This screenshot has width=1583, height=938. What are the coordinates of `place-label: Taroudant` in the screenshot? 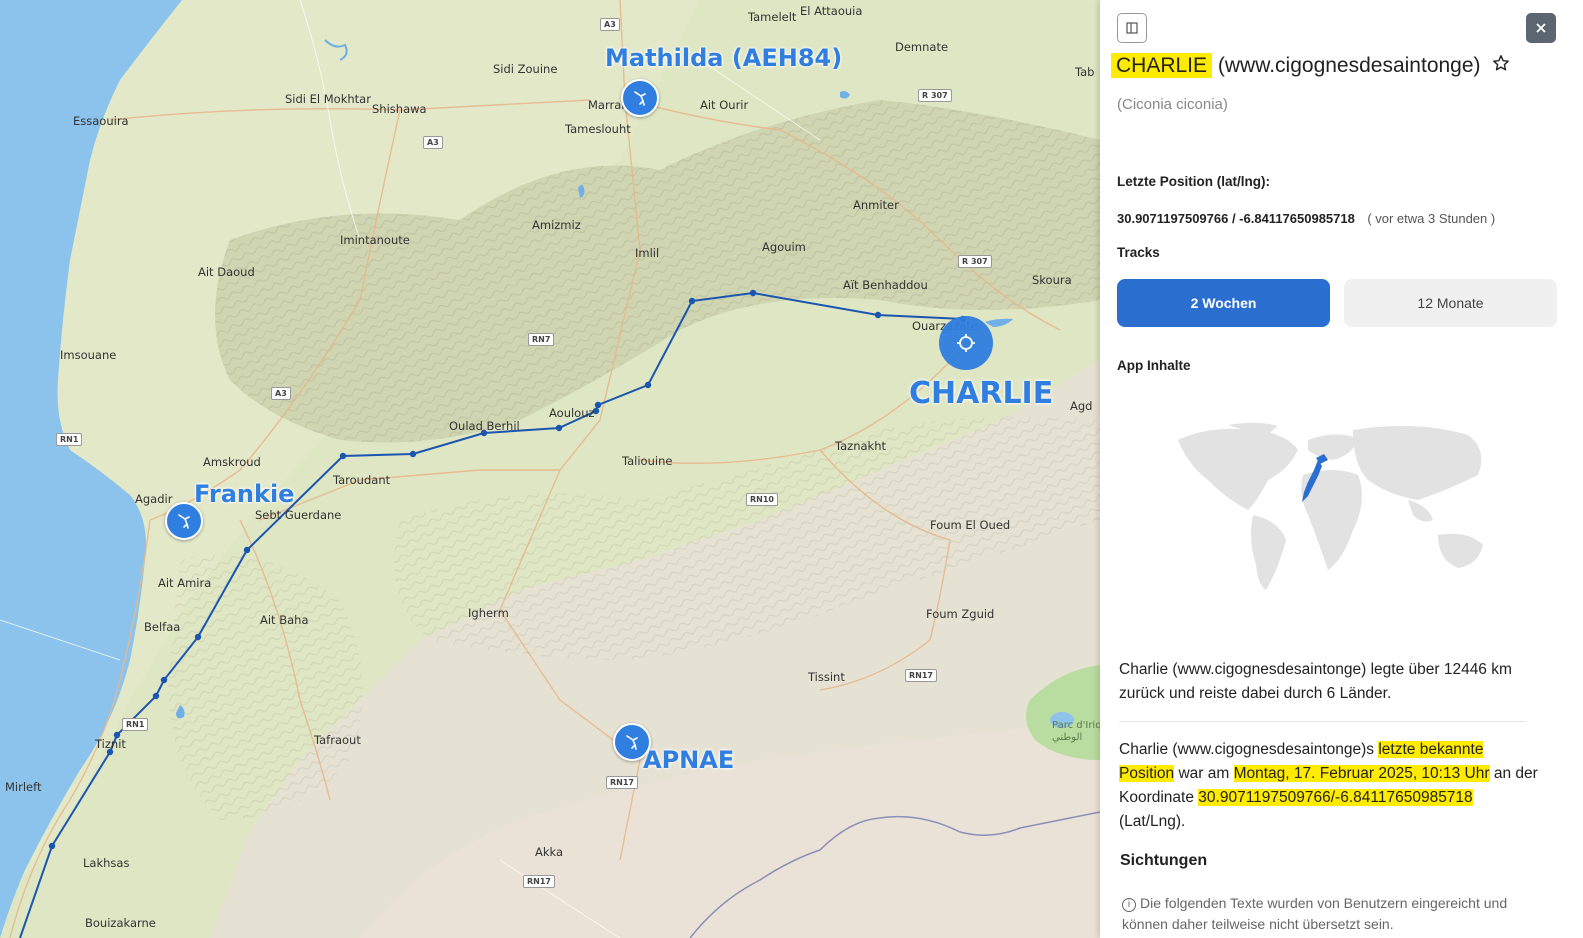 It's located at (362, 480).